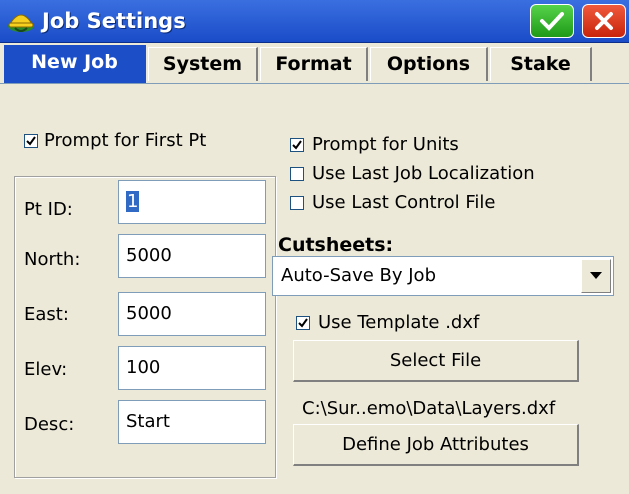 This screenshot has width=629, height=494. I want to click on tab-new-job: New Job, so click(75, 64).